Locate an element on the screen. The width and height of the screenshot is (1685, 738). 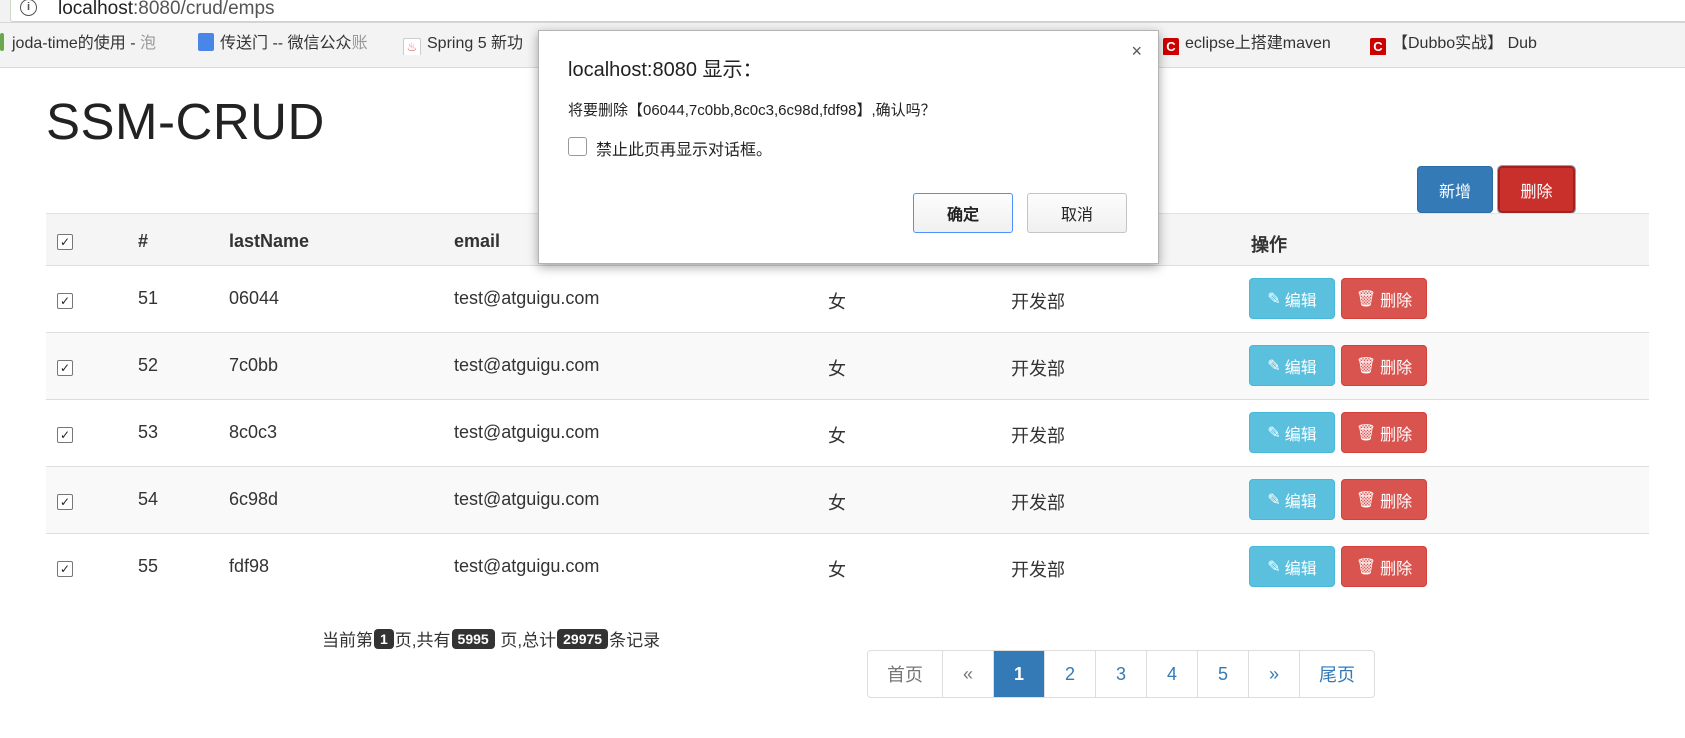
url-text: localhost:8080/crud/emps is located at coordinates (166, 10).